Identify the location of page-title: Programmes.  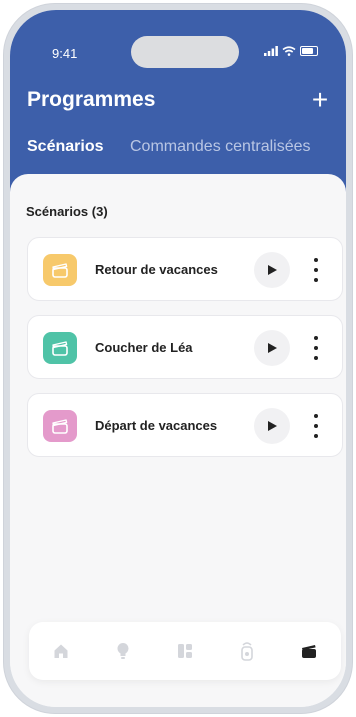
(91, 99).